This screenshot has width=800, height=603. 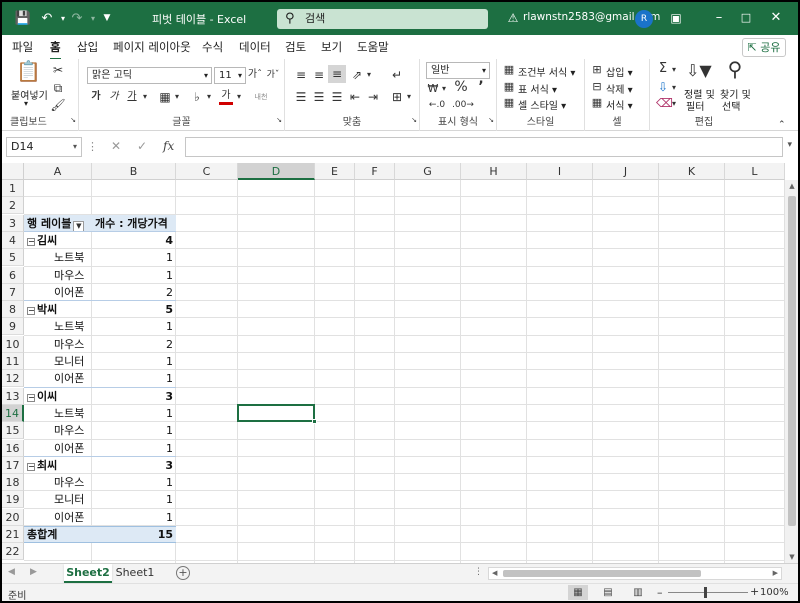 What do you see at coordinates (608, 592) in the screenshot?
I see `page-layout-view-icon: ▤` at bounding box center [608, 592].